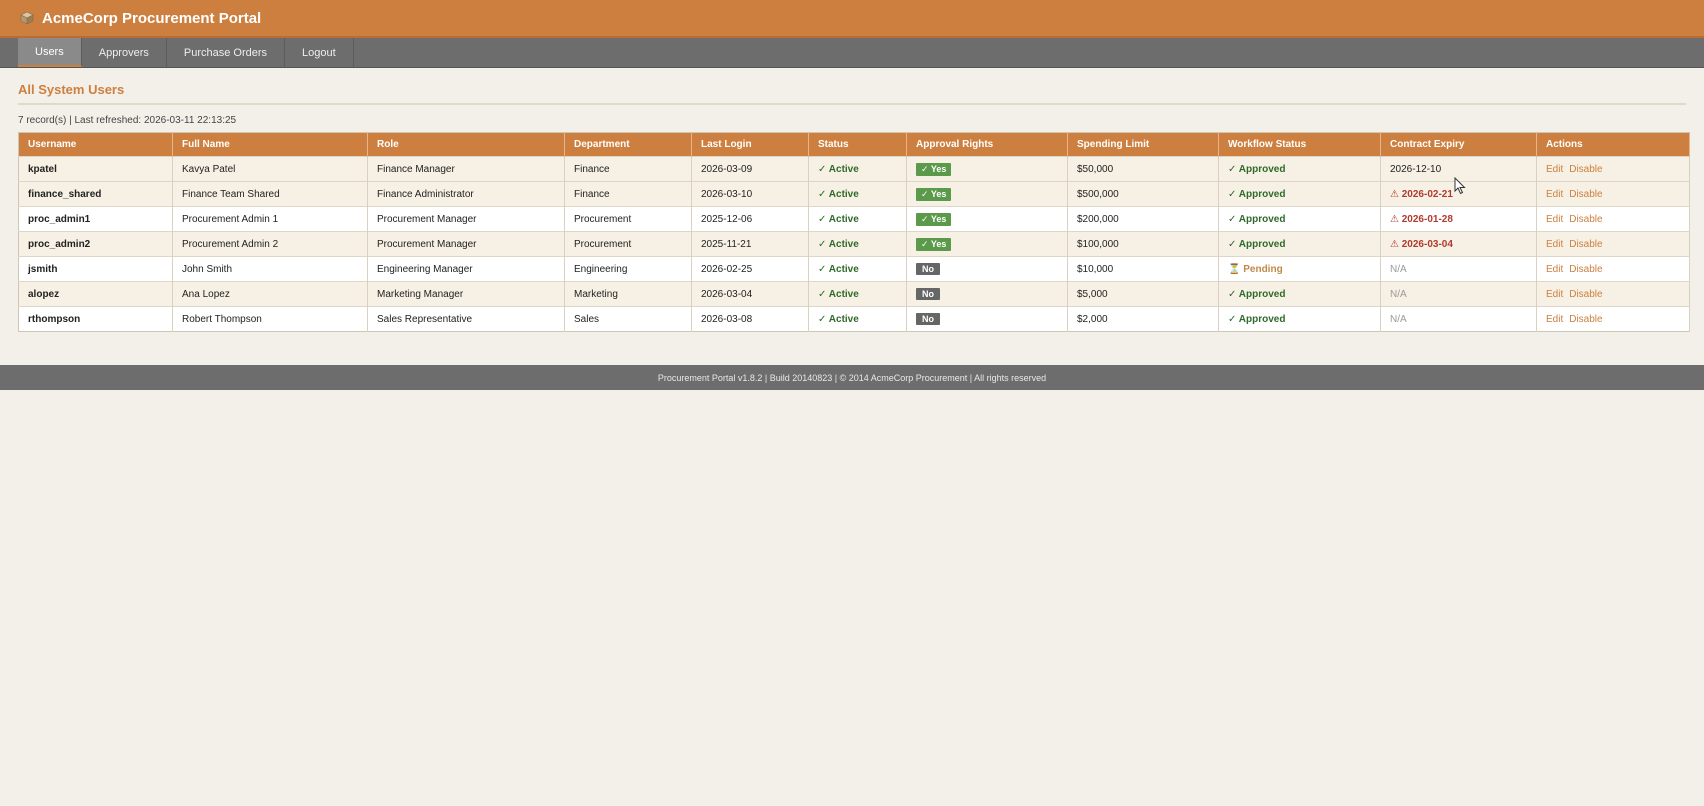 The height and width of the screenshot is (806, 1704). Describe the element at coordinates (270, 219) in the screenshot. I see `cell-full-name: Procurement Admin 1` at that location.